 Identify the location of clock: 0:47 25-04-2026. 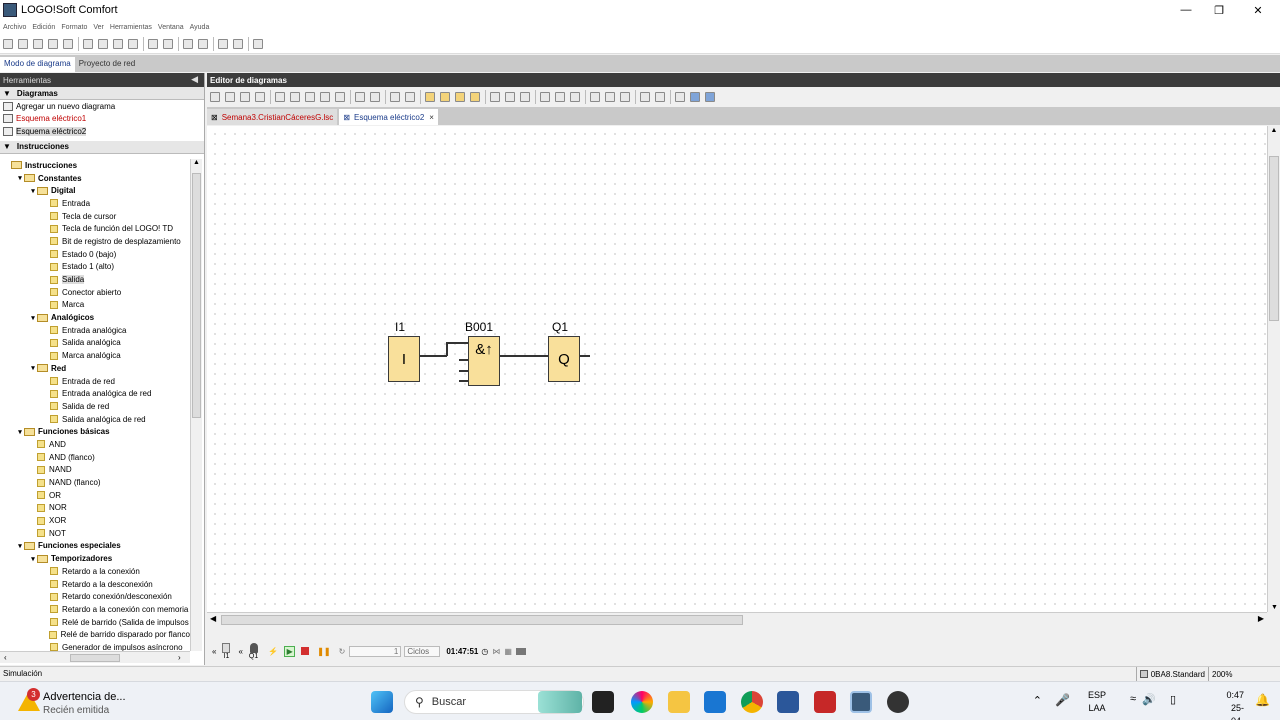
(1234, 704).